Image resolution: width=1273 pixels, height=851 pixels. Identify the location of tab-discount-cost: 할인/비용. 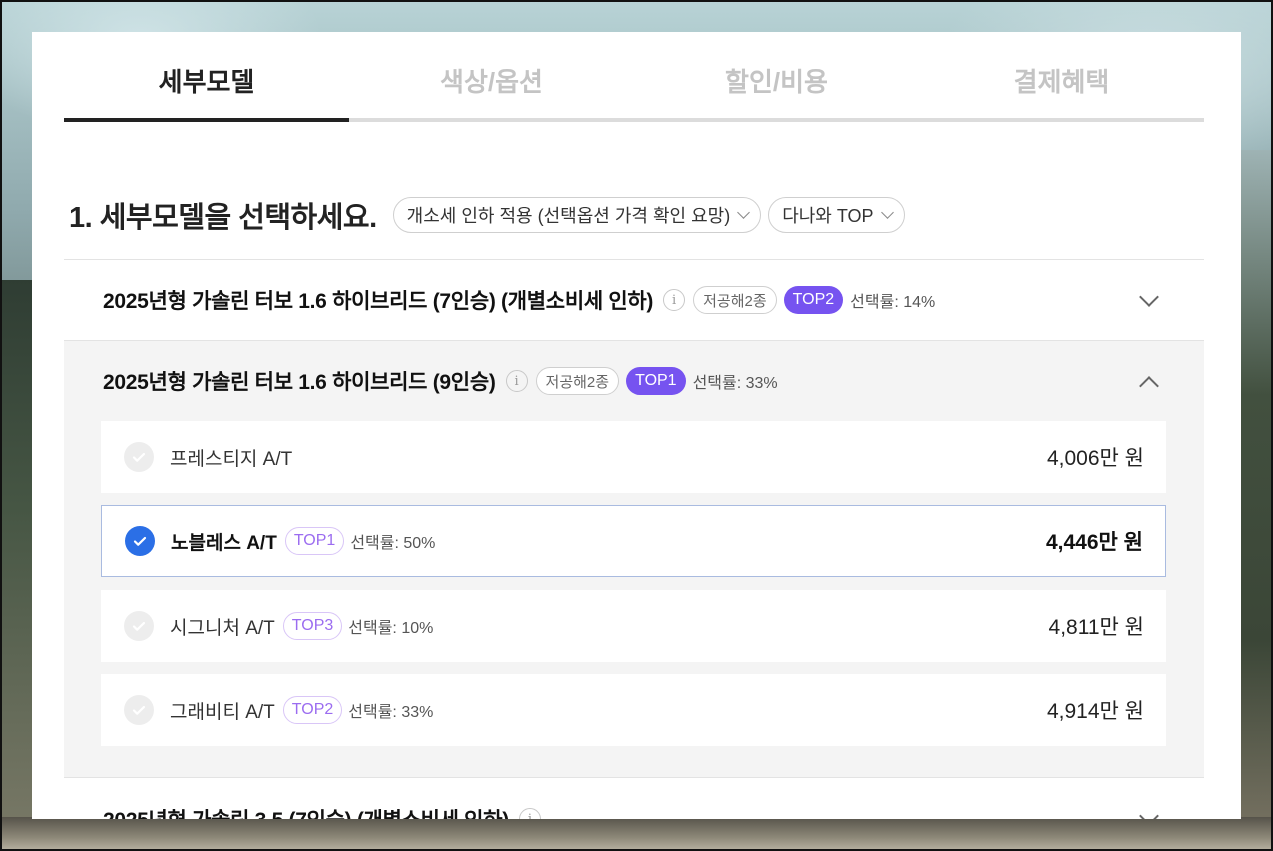
(776, 77).